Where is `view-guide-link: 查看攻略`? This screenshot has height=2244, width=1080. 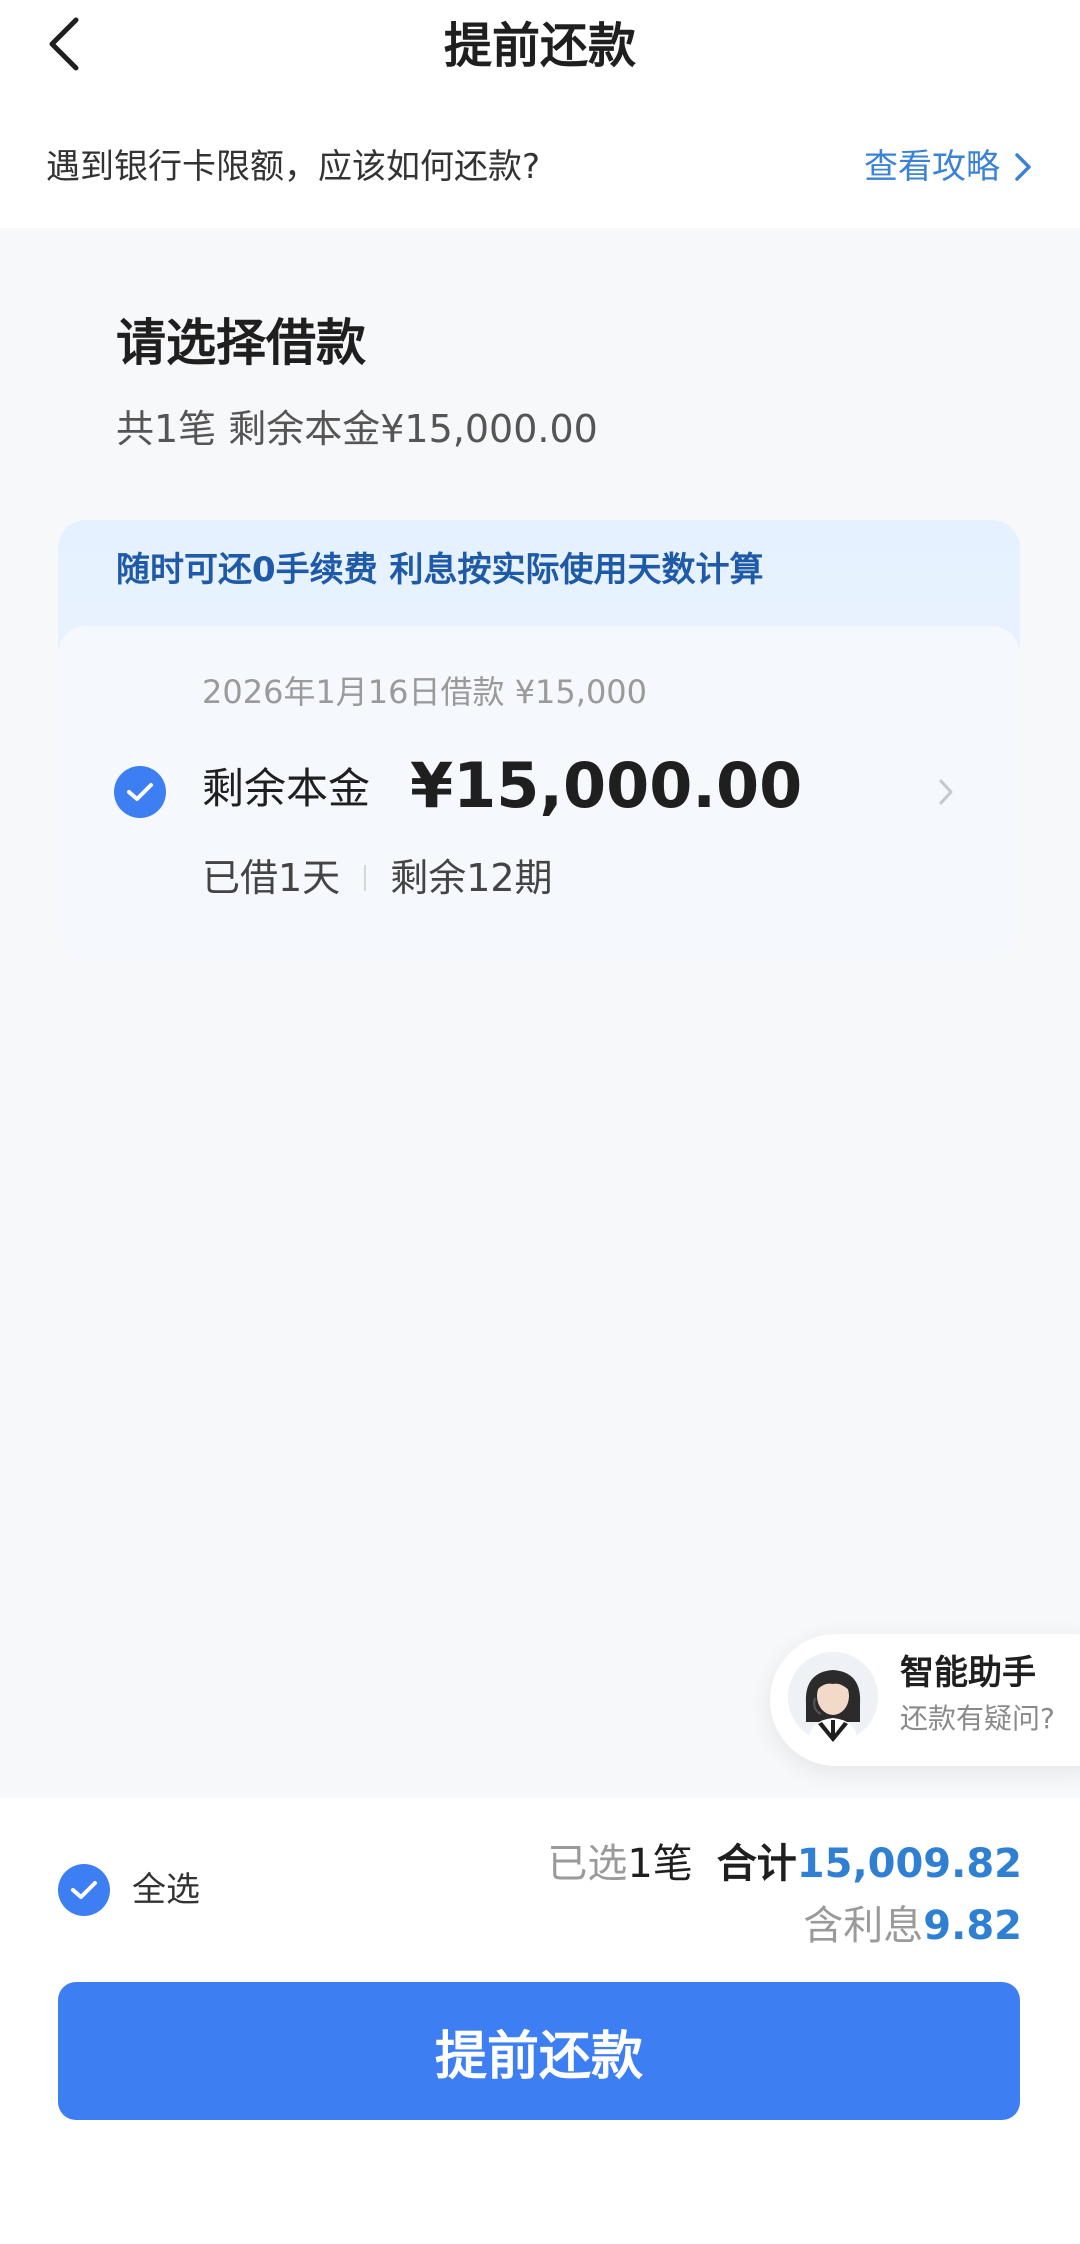 view-guide-link: 查看攻略 is located at coordinates (948, 167).